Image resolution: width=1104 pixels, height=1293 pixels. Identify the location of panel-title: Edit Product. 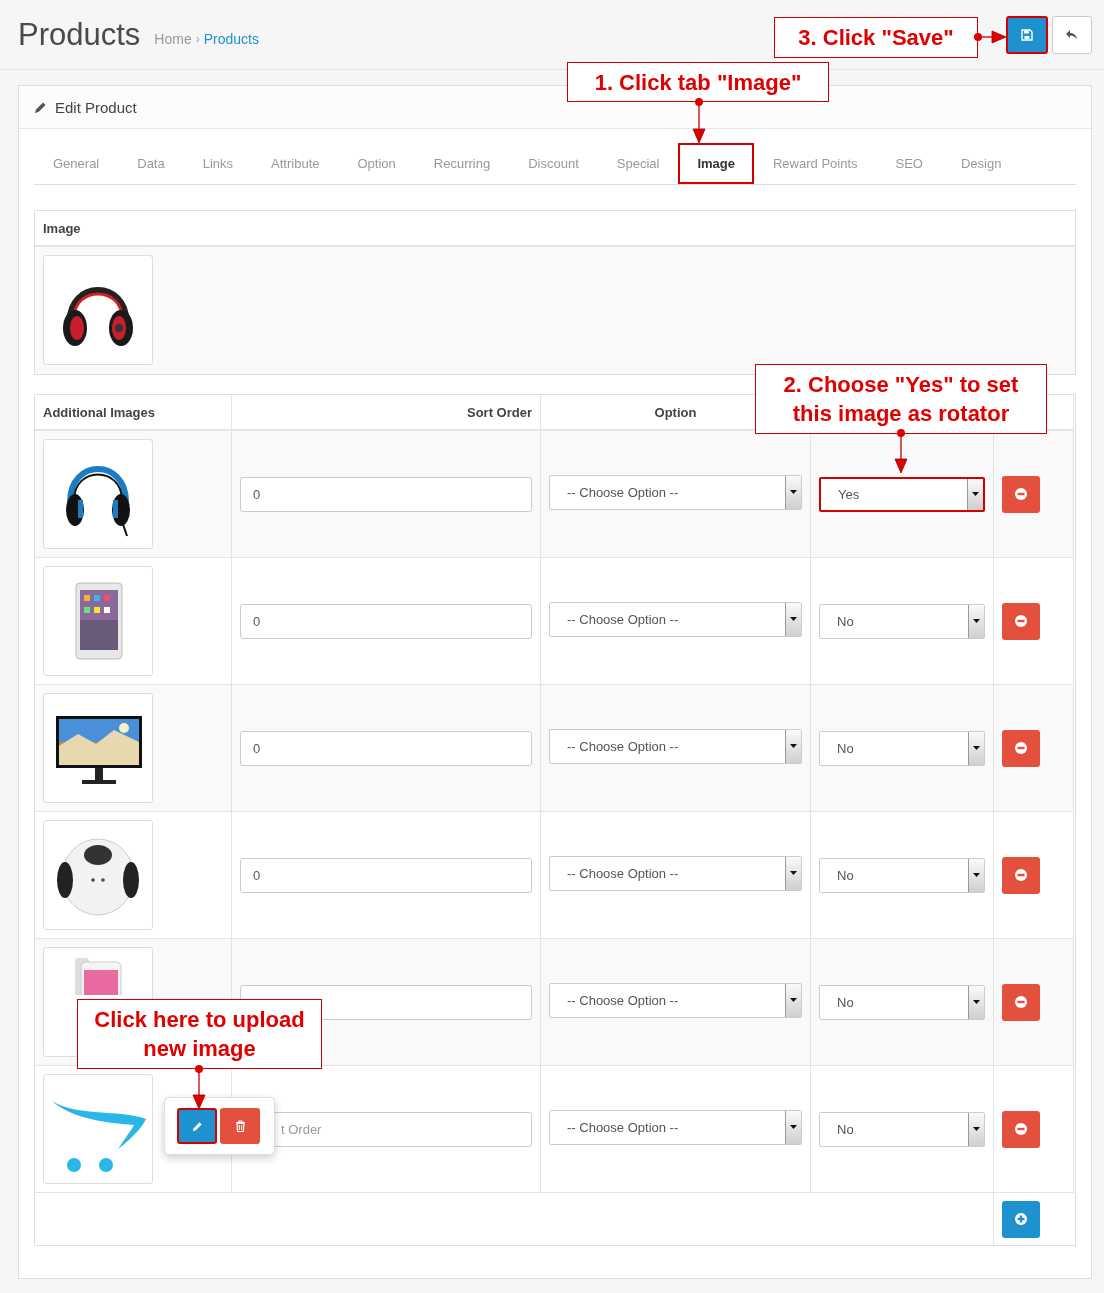
(96, 107).